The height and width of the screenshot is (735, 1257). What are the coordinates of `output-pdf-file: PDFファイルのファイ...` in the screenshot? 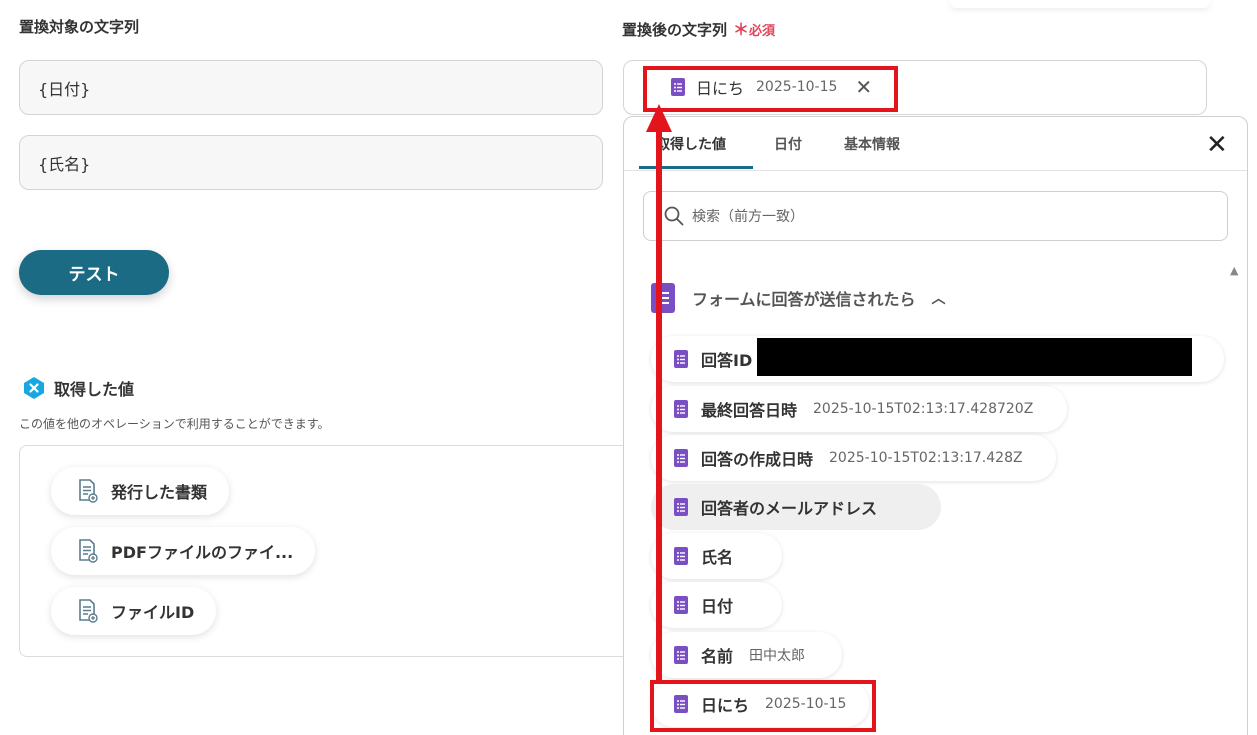 It's located at (183, 551).